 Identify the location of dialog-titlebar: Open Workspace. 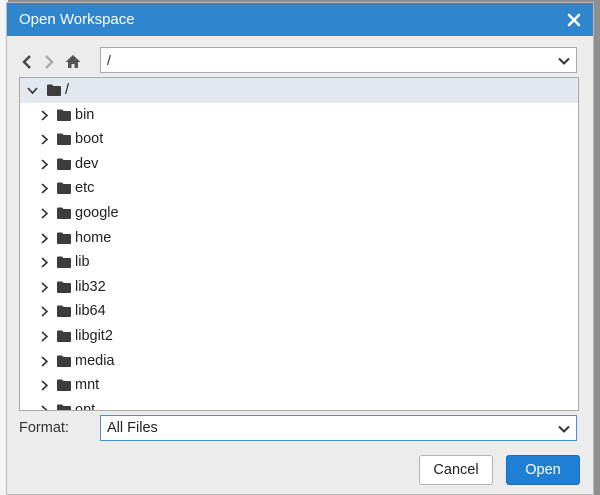
(300, 19).